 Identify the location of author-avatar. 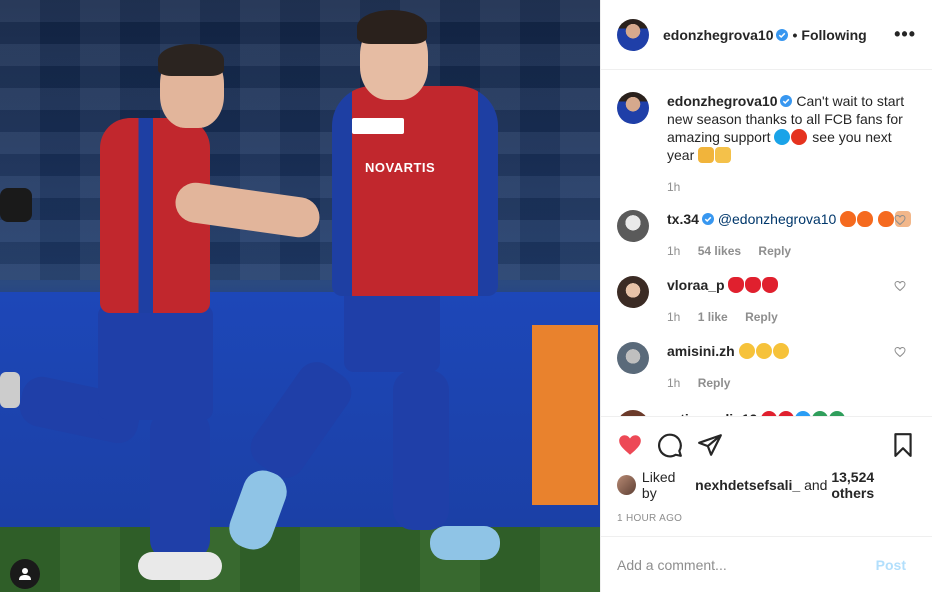
(633, 34).